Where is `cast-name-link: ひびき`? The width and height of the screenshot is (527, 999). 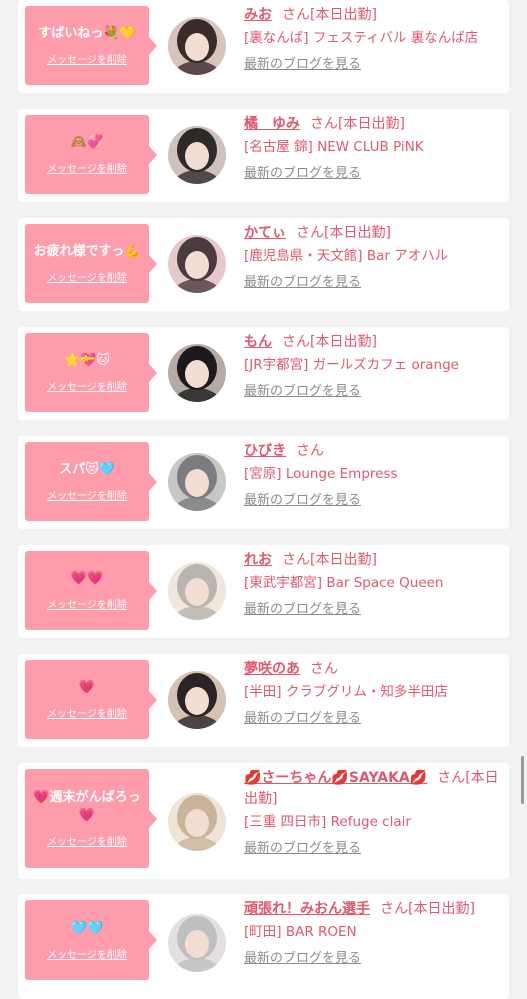
cast-name-link: ひびき is located at coordinates (265, 451).